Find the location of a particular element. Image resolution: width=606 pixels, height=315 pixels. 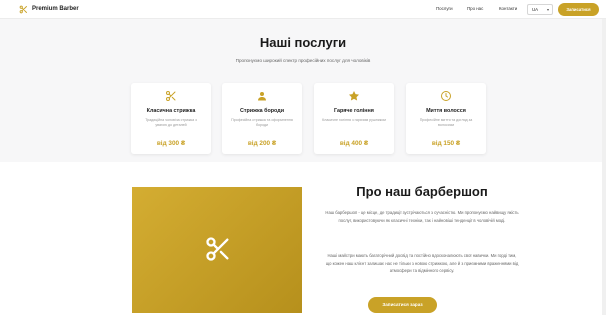

service-price: від 200 ₴ is located at coordinates (262, 143).